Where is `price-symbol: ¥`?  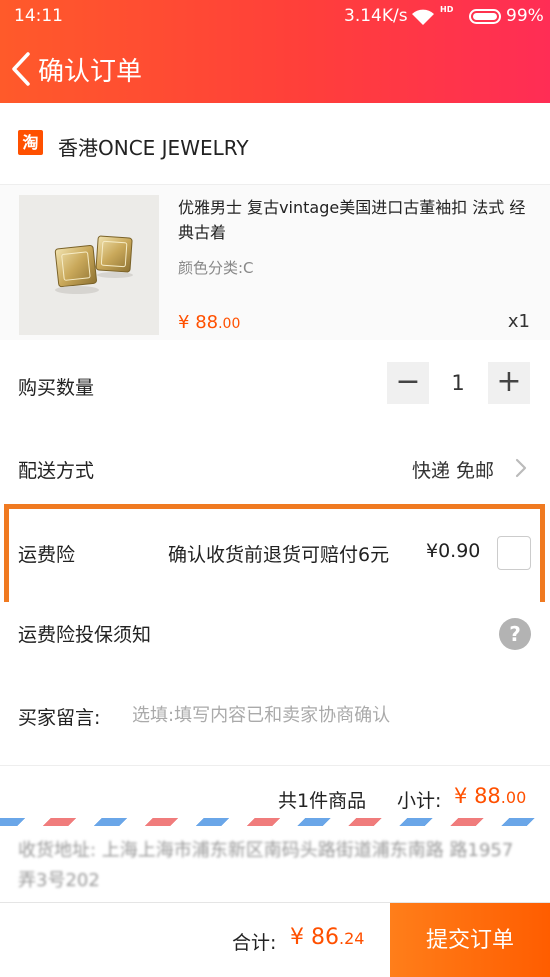 price-symbol: ¥ is located at coordinates (184, 322).